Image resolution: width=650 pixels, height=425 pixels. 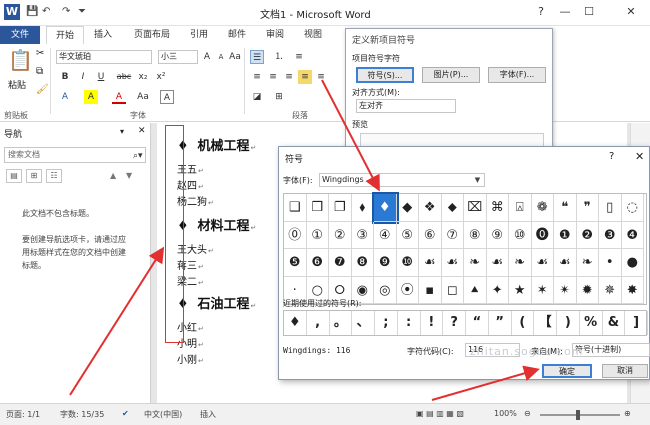 What do you see at coordinates (14, 176) in the screenshot?
I see `nav-tab-headings: ▤` at bounding box center [14, 176].